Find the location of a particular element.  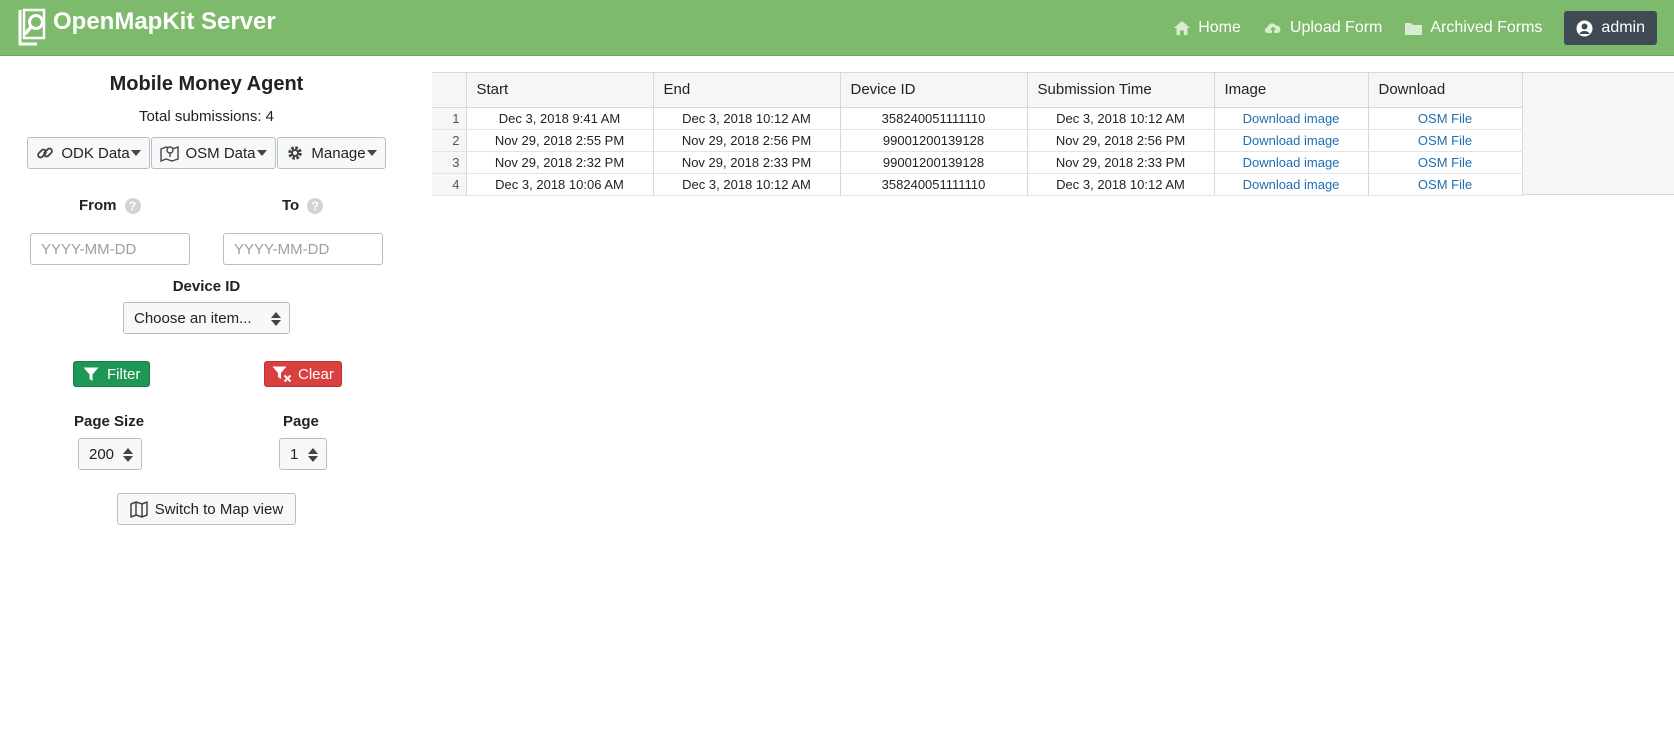

nav-upload-form-label: Upload Form is located at coordinates (1336, 27).